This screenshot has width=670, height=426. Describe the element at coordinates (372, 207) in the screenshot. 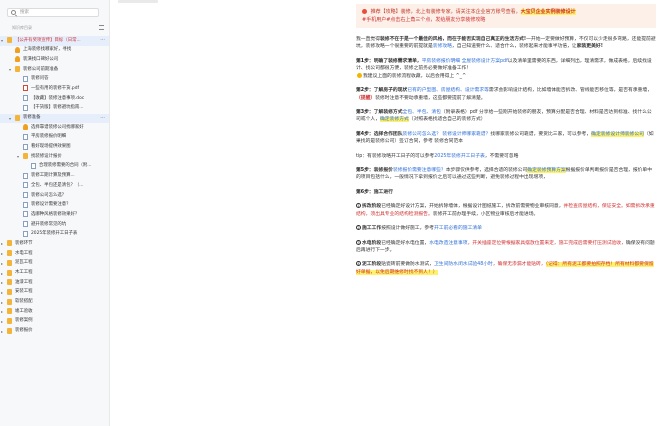

I see `substep-title: 拆改阶段` at that location.